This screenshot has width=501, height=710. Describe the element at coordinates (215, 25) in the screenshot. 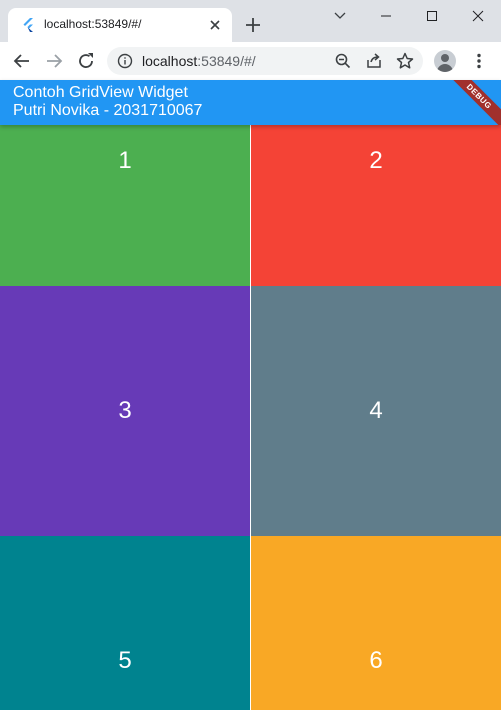

I see `close-tab-icon` at that location.